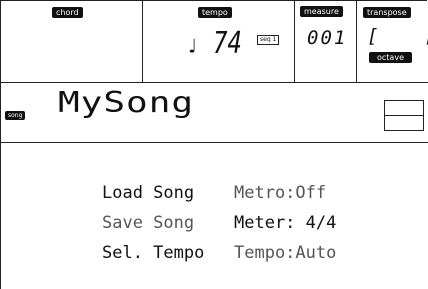 The image size is (428, 289). Describe the element at coordinates (148, 193) in the screenshot. I see `menu-load-song: Load Song` at that location.